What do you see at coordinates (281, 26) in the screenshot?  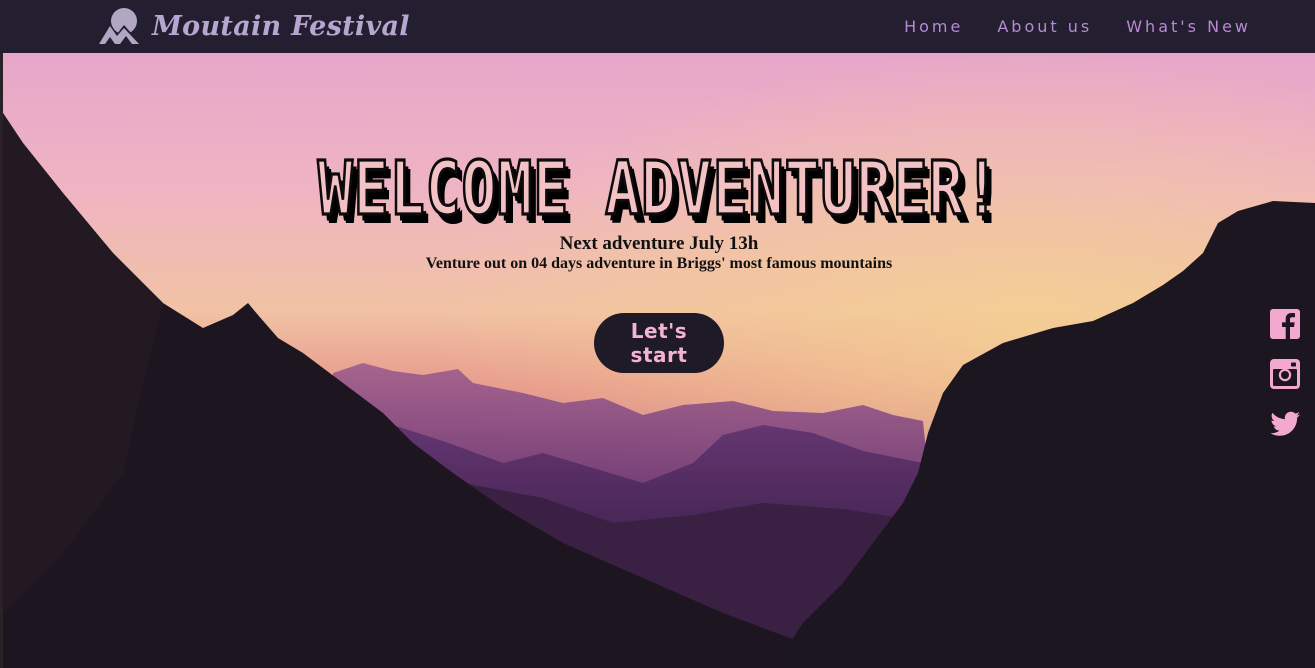 I see `brand-title: Moutain Festival` at bounding box center [281, 26].